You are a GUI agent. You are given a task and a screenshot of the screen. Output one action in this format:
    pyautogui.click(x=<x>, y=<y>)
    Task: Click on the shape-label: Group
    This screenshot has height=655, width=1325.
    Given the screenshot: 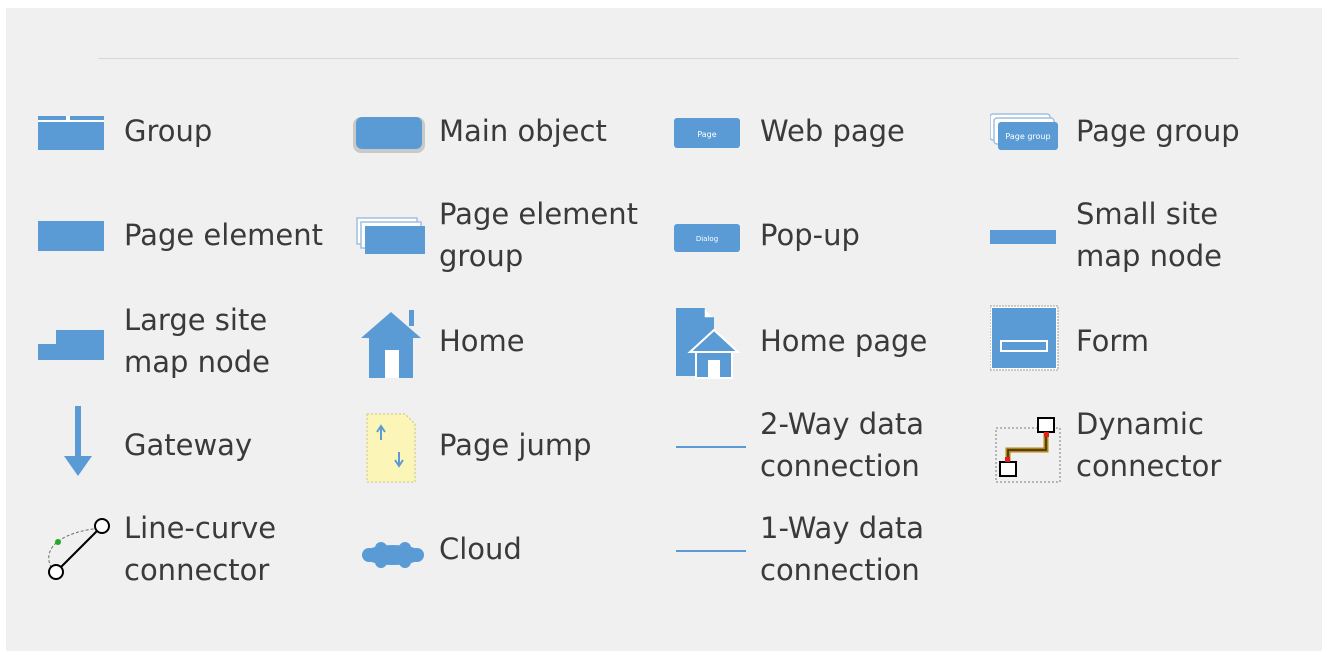 What is the action you would take?
    pyautogui.click(x=168, y=131)
    